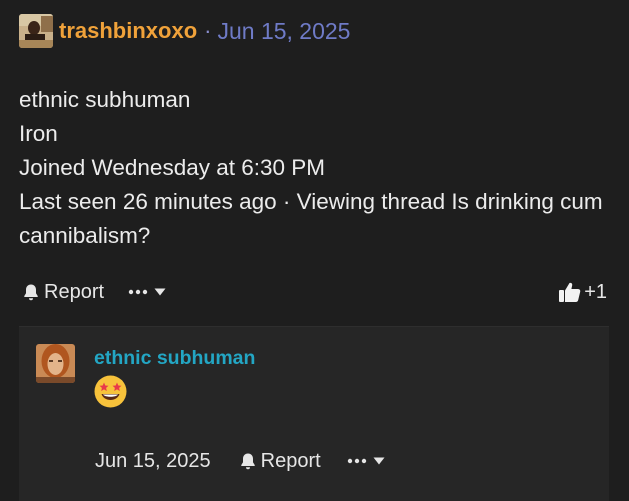 Image resolution: width=629 pixels, height=501 pixels. What do you see at coordinates (110, 391) in the screenshot?
I see `star-struck-emoji` at bounding box center [110, 391].